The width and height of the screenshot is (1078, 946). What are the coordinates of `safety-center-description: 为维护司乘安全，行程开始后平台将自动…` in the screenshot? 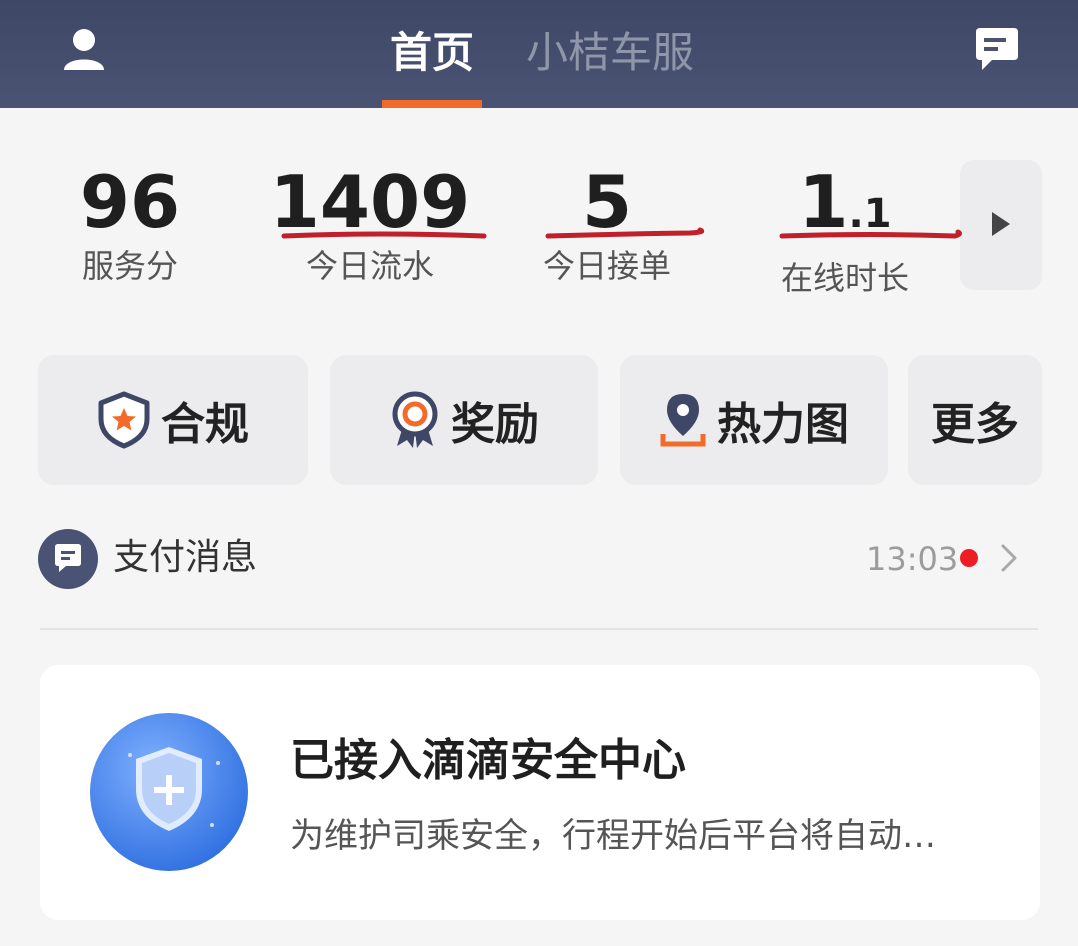 It's located at (613, 836).